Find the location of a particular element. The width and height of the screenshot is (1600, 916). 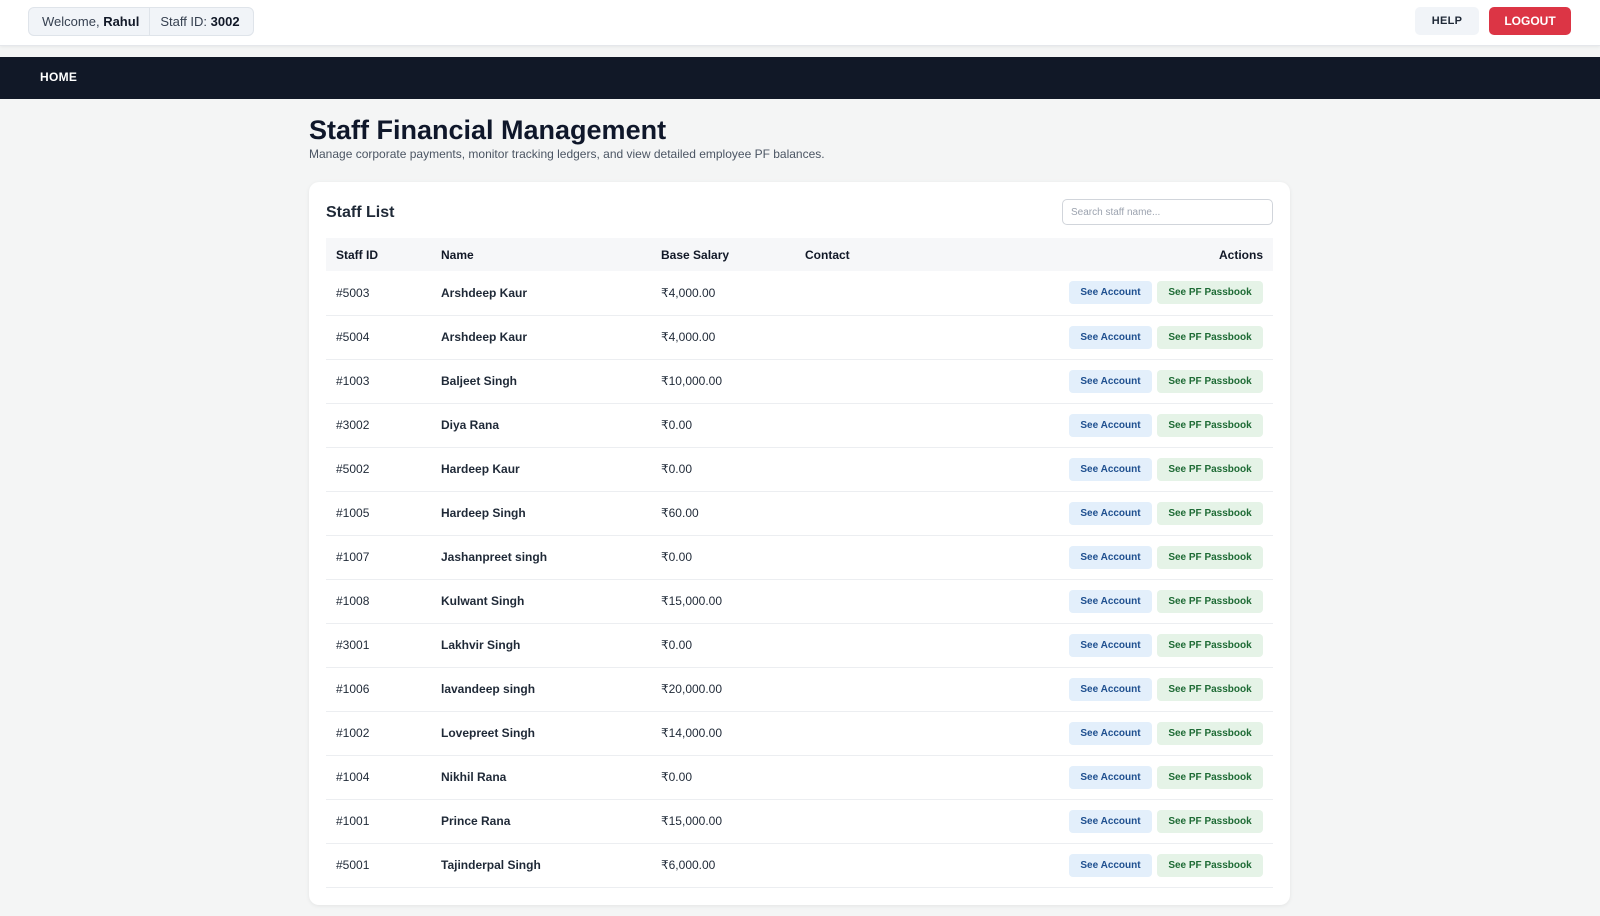

base-salary-cell: ₹15,000.00 is located at coordinates (723, 601).